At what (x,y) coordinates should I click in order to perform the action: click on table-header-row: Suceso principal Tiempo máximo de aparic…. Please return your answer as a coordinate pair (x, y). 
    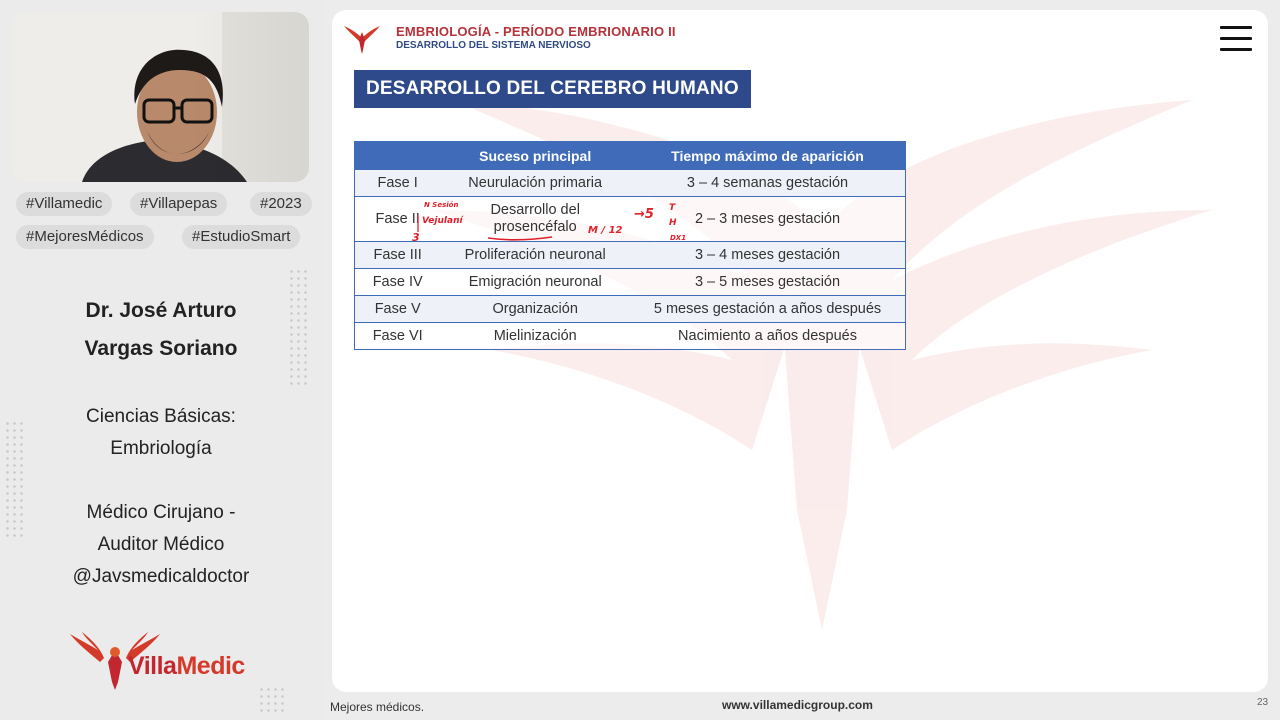
    Looking at the image, I should click on (630, 155).